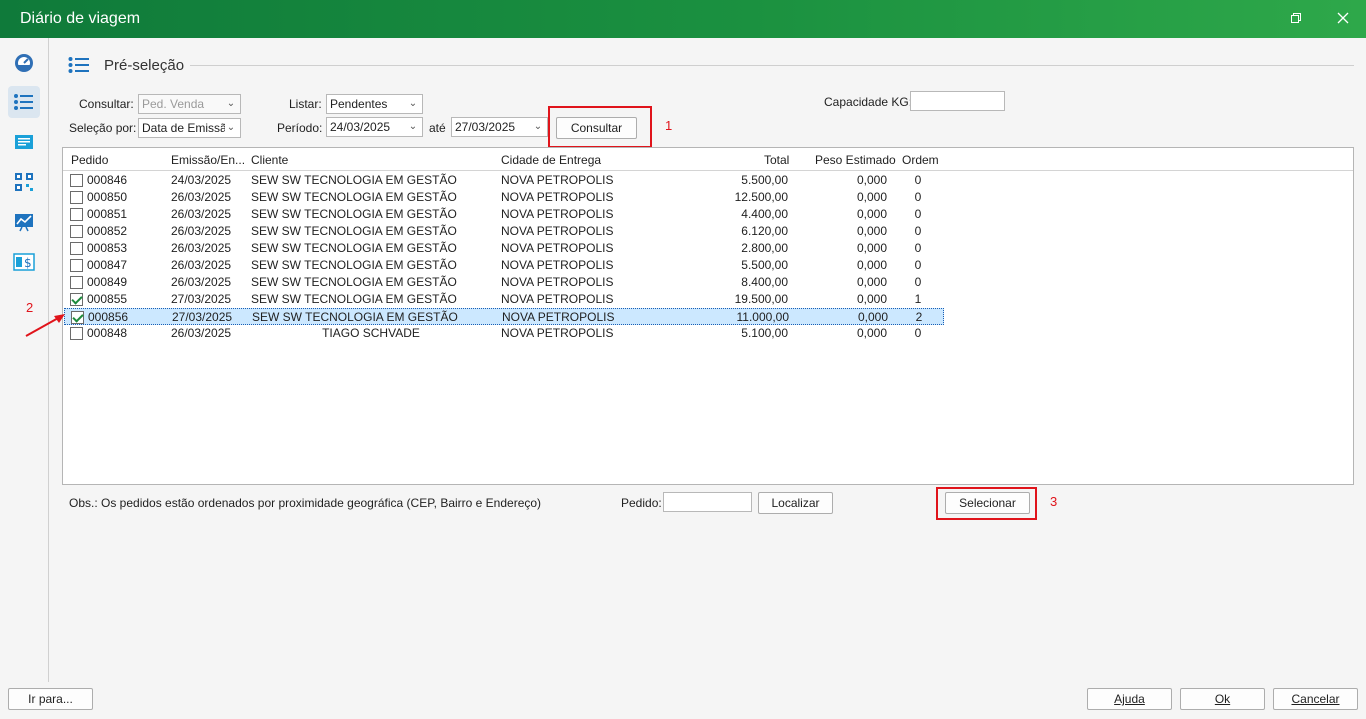 The width and height of the screenshot is (1366, 719). I want to click on consultar-button: Consultar, so click(596, 128).